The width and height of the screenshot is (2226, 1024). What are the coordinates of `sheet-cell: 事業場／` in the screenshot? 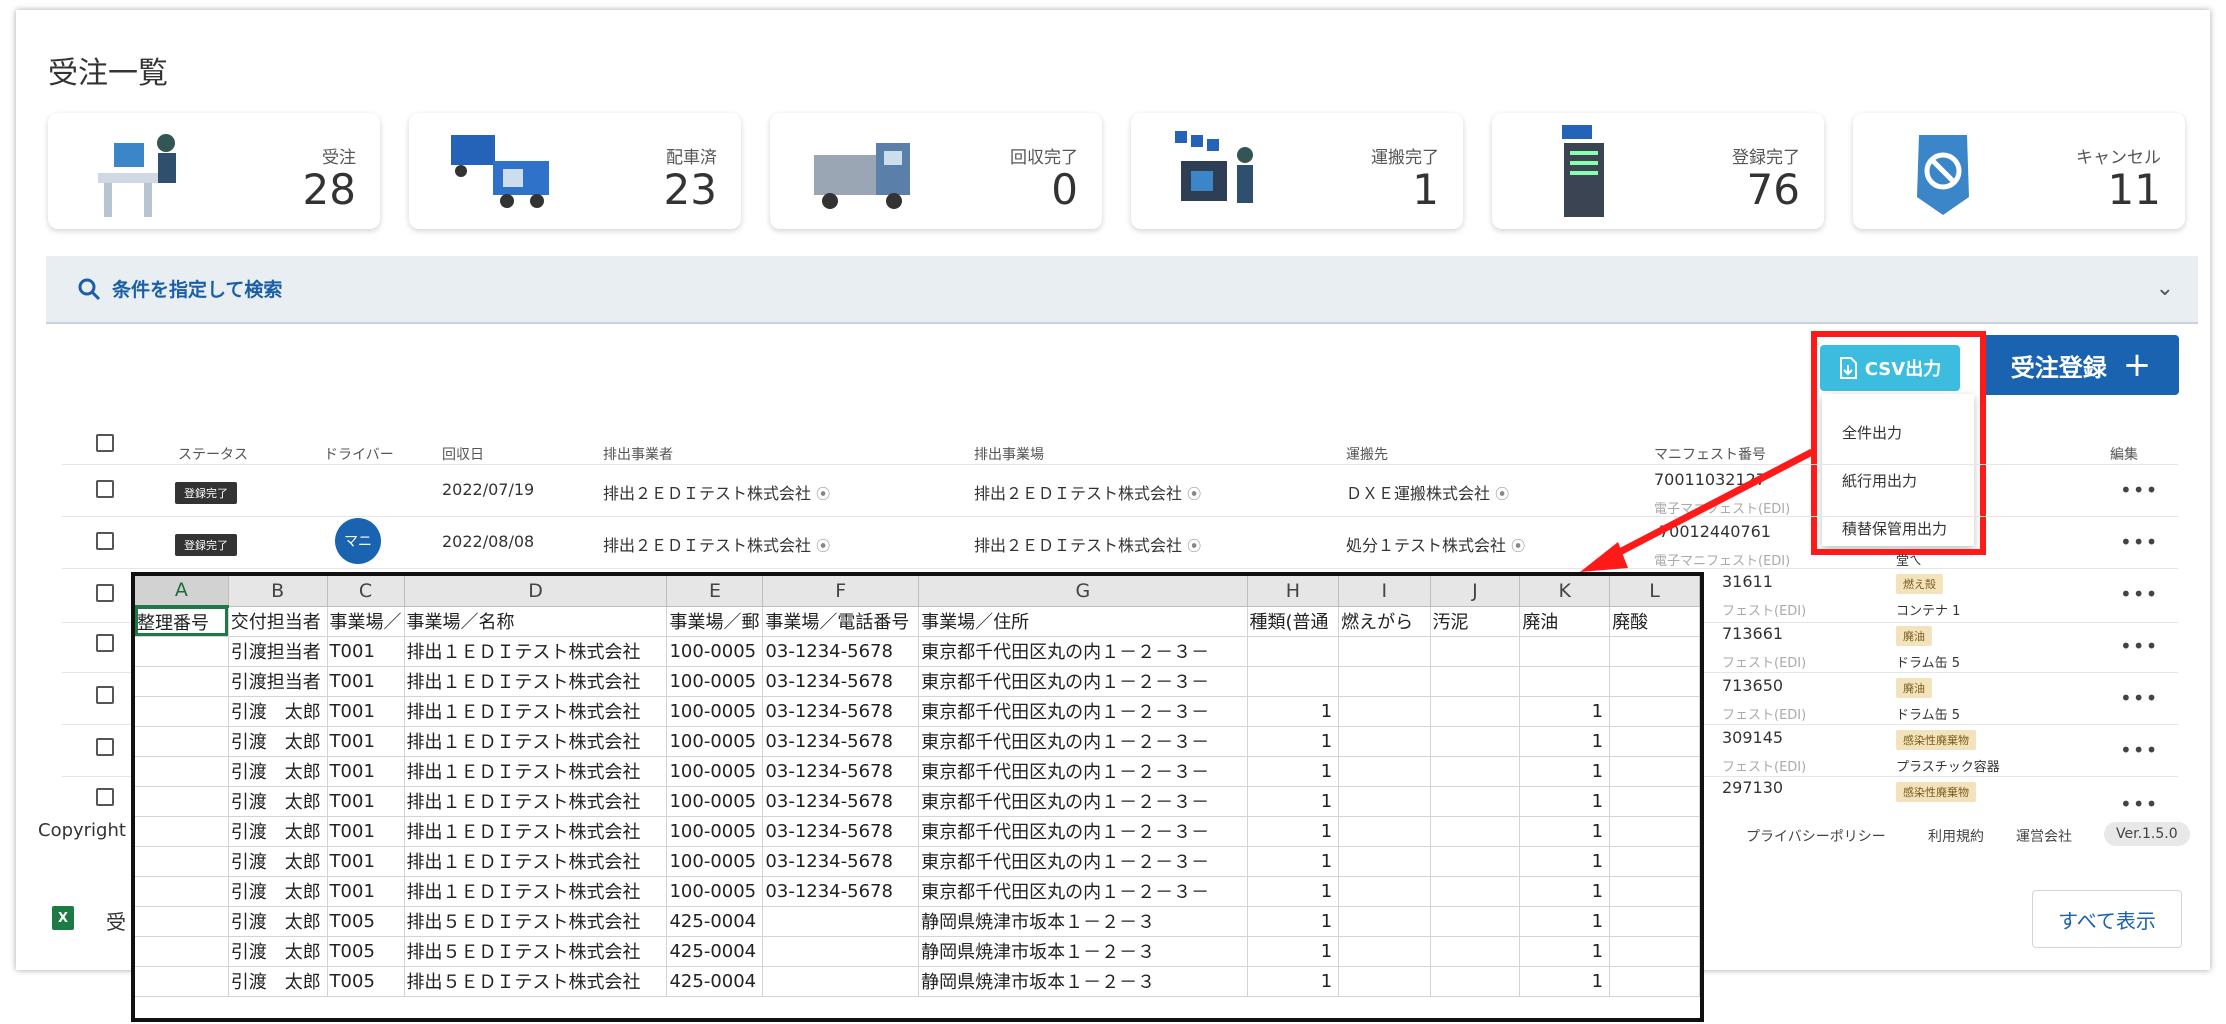 It's located at (366, 621).